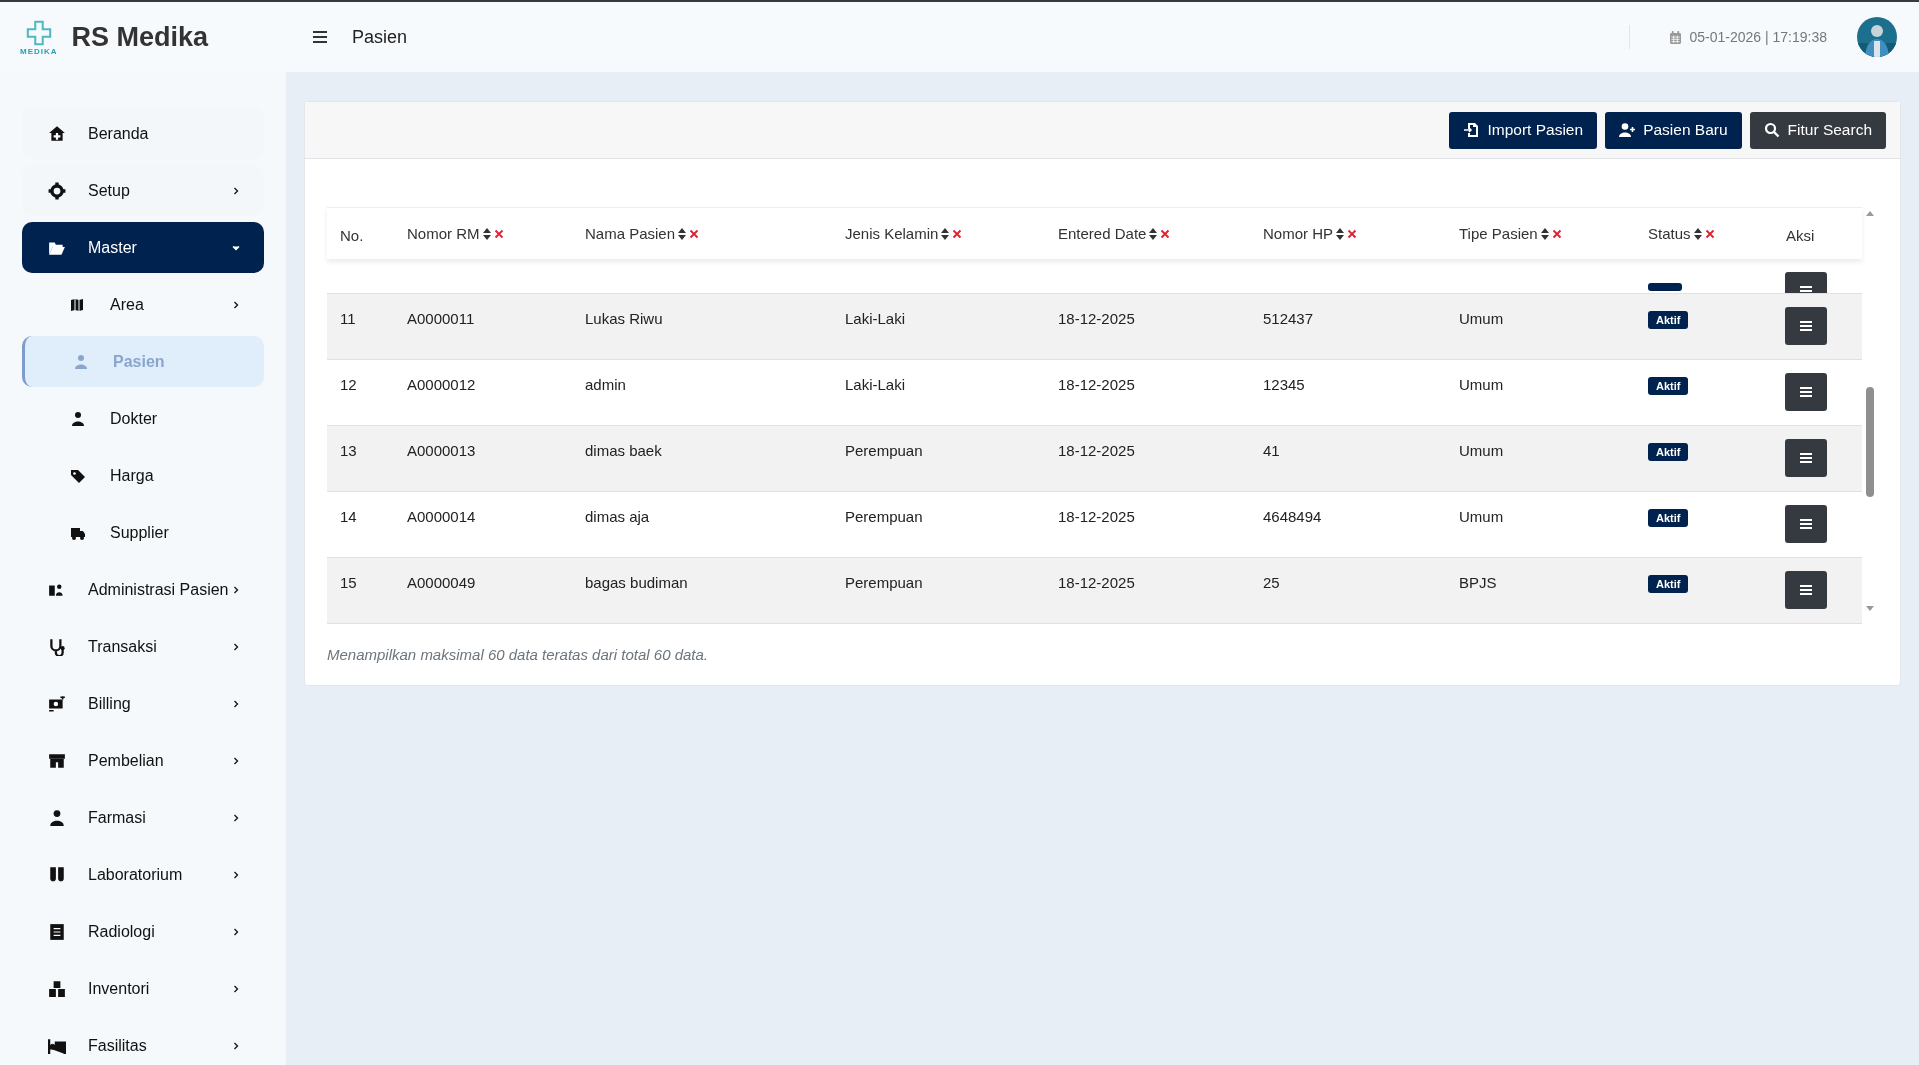 The height and width of the screenshot is (1065, 1919). What do you see at coordinates (143, 475) in the screenshot?
I see `sidebar-item: Harga` at bounding box center [143, 475].